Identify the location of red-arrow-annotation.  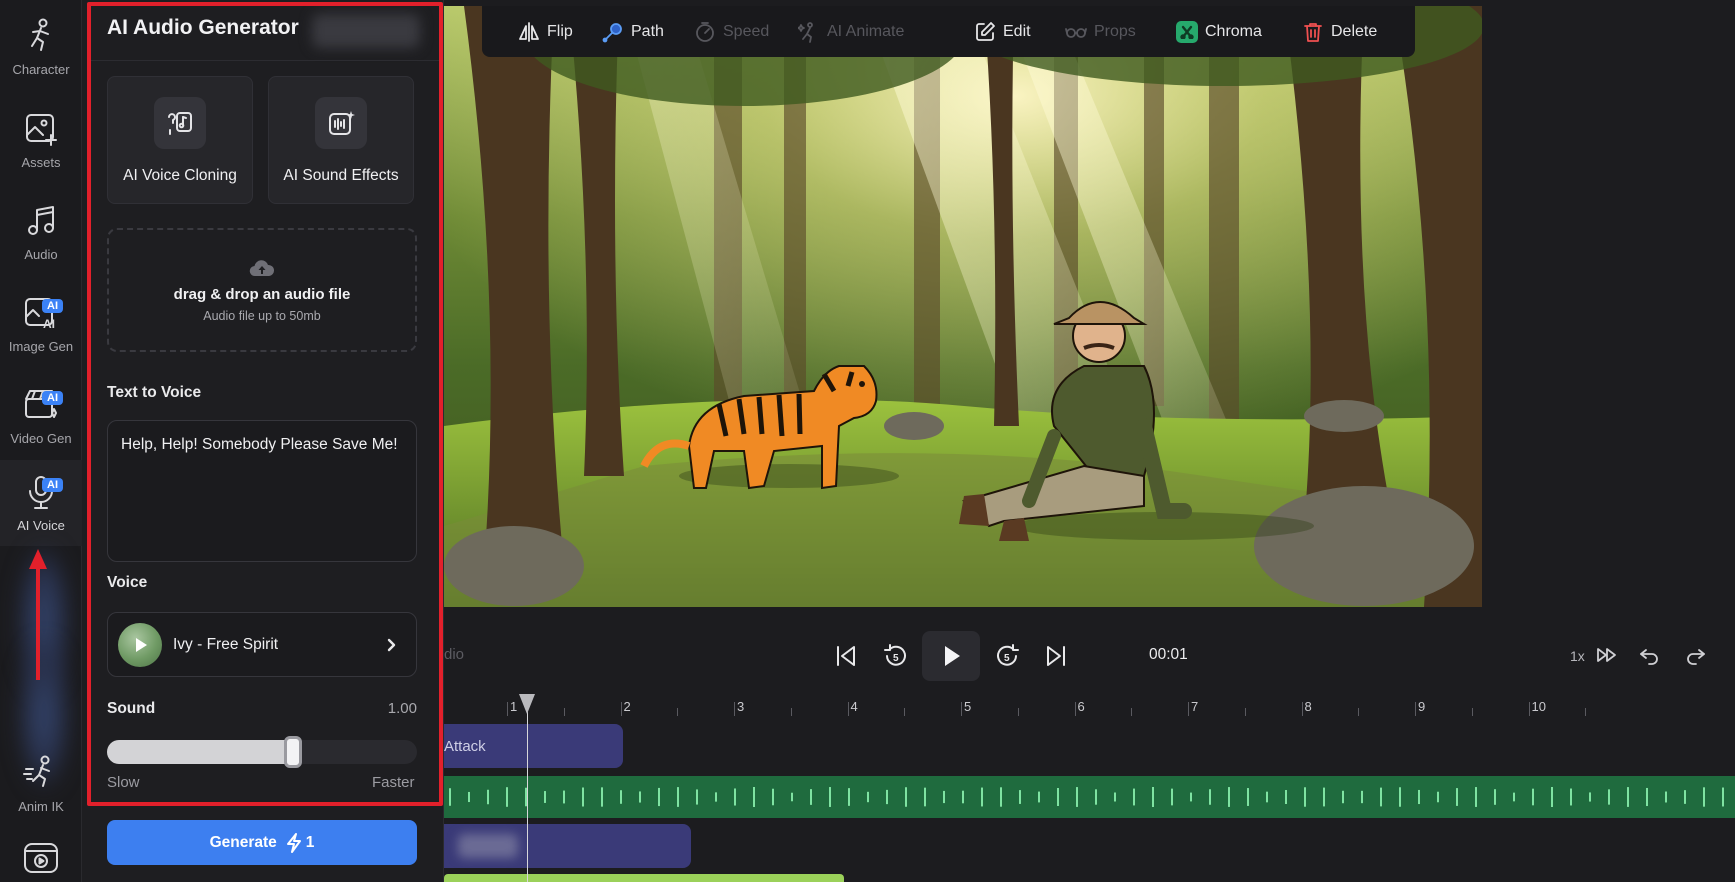
(38, 614).